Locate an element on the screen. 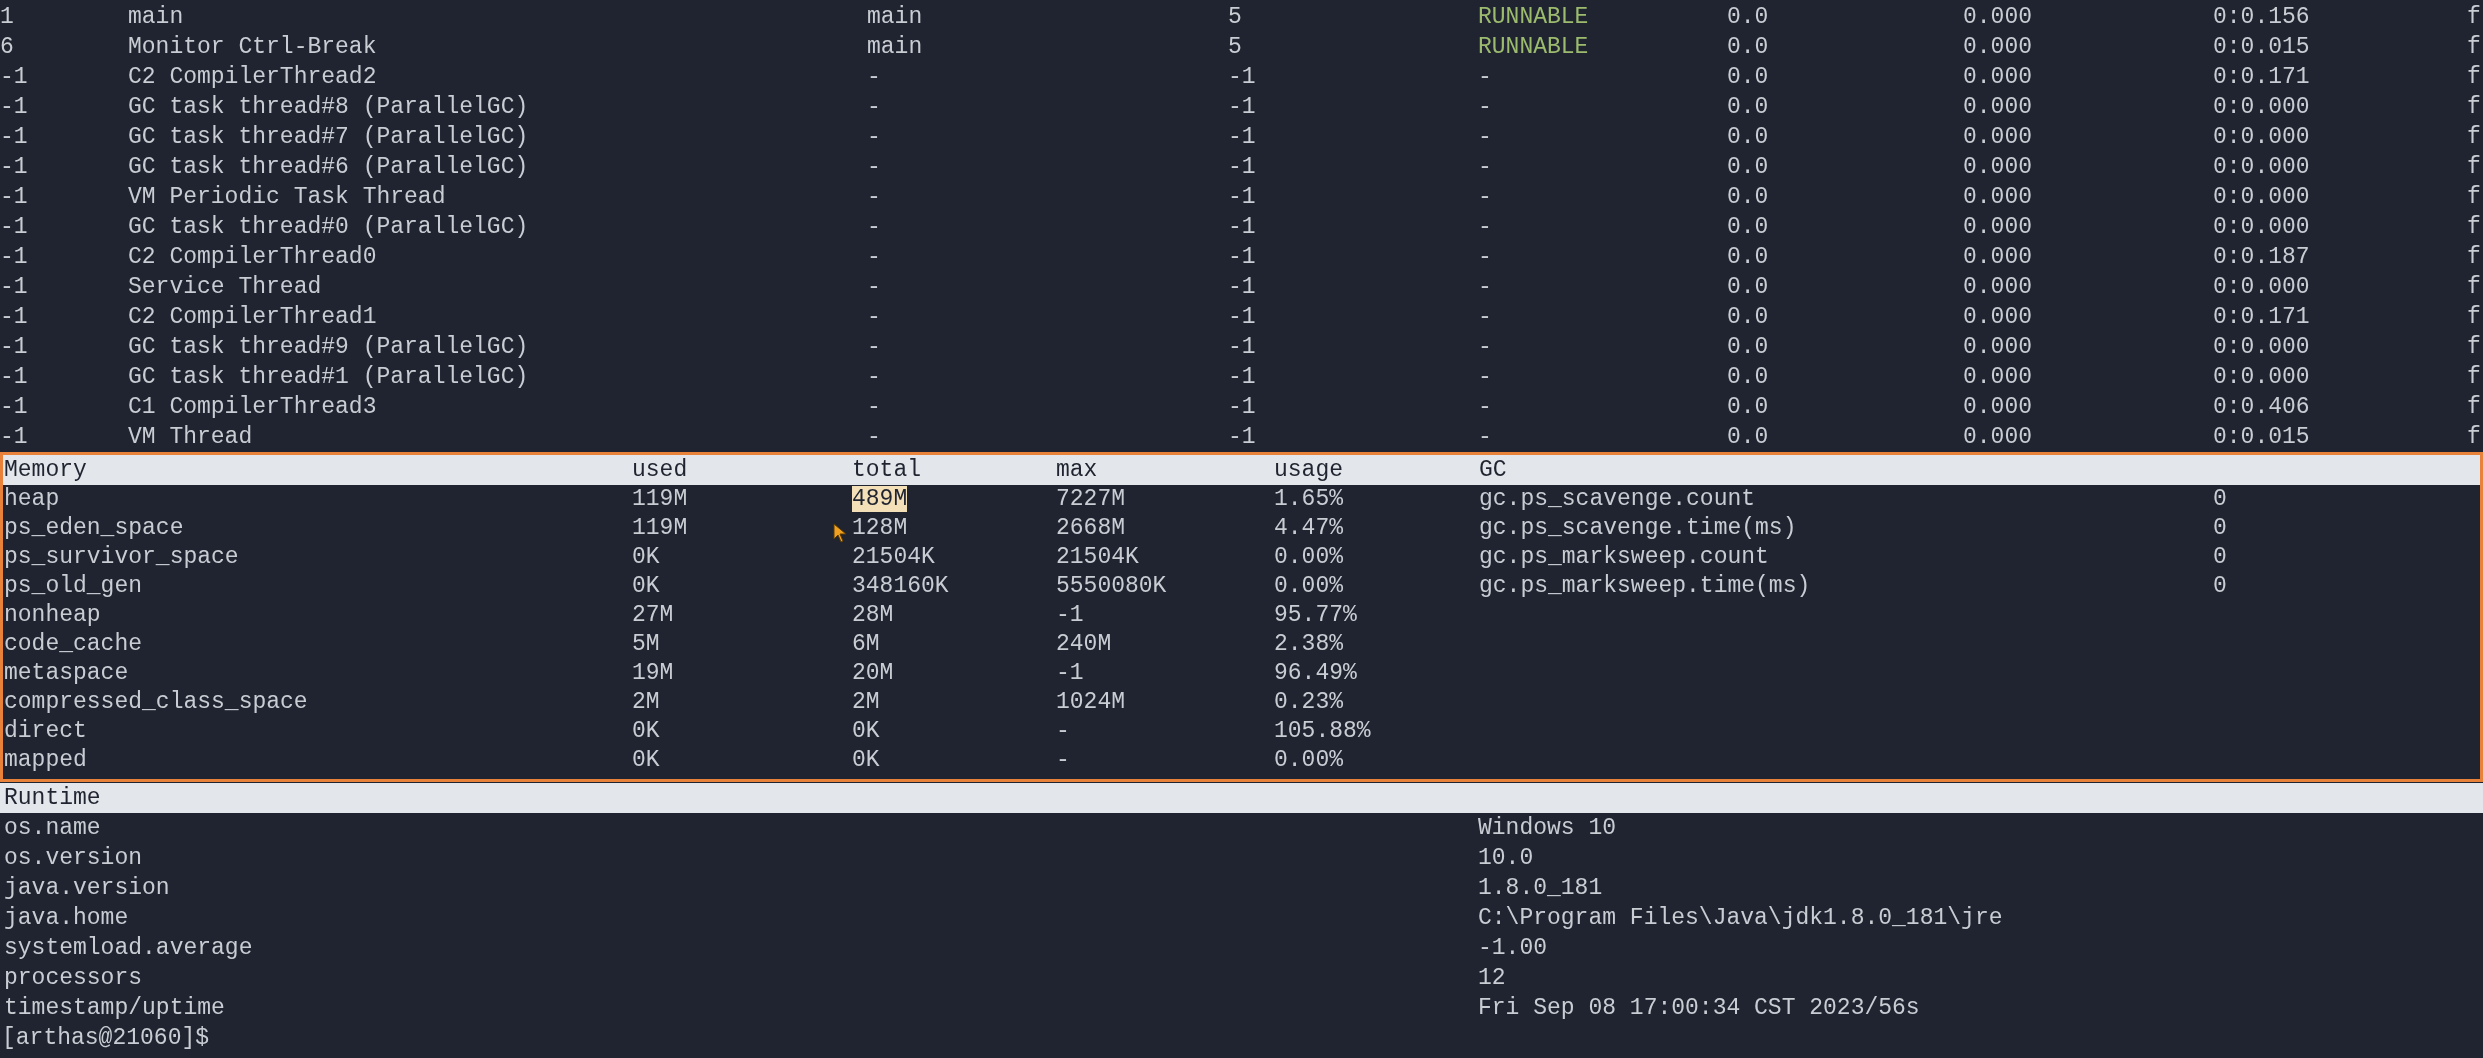  column-header: max is located at coordinates (1077, 470).